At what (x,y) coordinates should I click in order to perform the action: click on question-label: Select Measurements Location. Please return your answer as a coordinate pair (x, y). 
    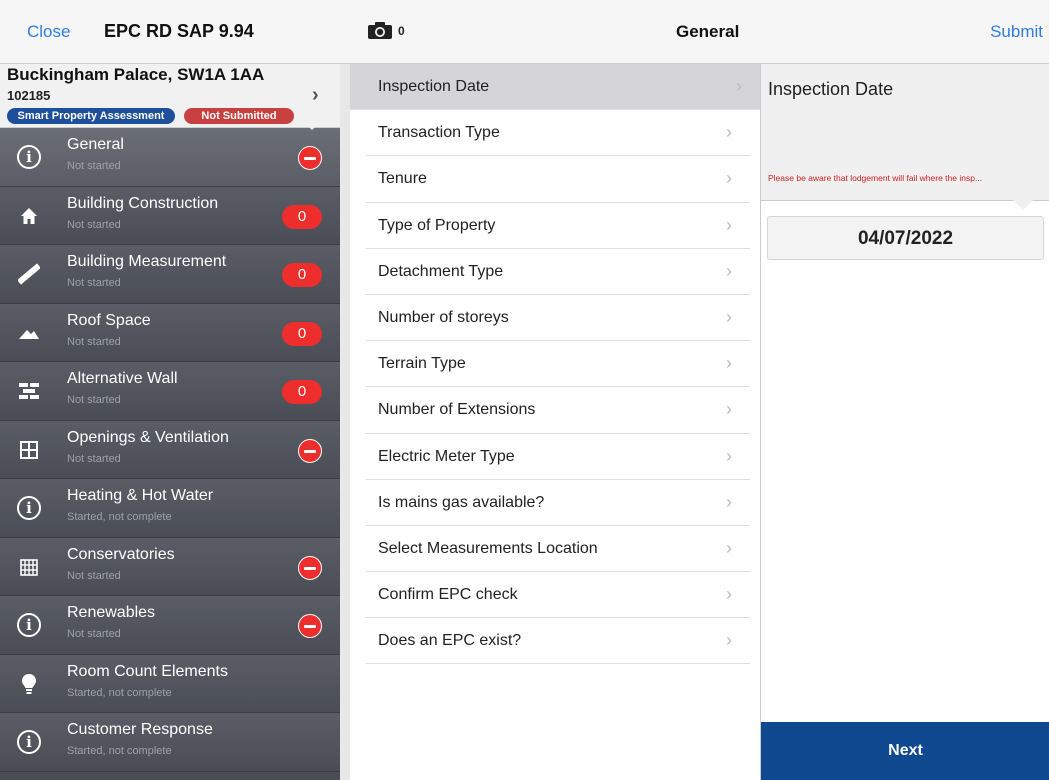
    Looking at the image, I should click on (488, 548).